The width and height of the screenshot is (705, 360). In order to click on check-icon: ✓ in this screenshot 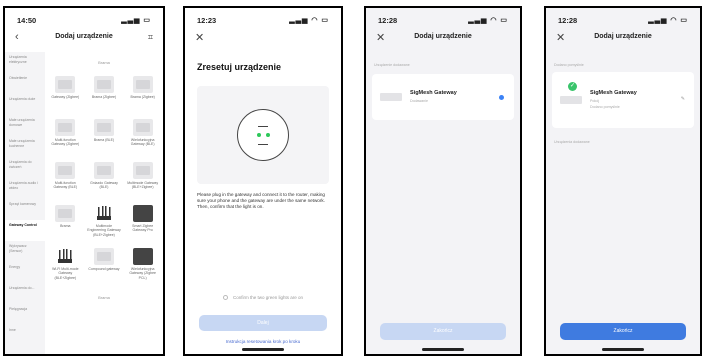, I will do `click(572, 86)`.